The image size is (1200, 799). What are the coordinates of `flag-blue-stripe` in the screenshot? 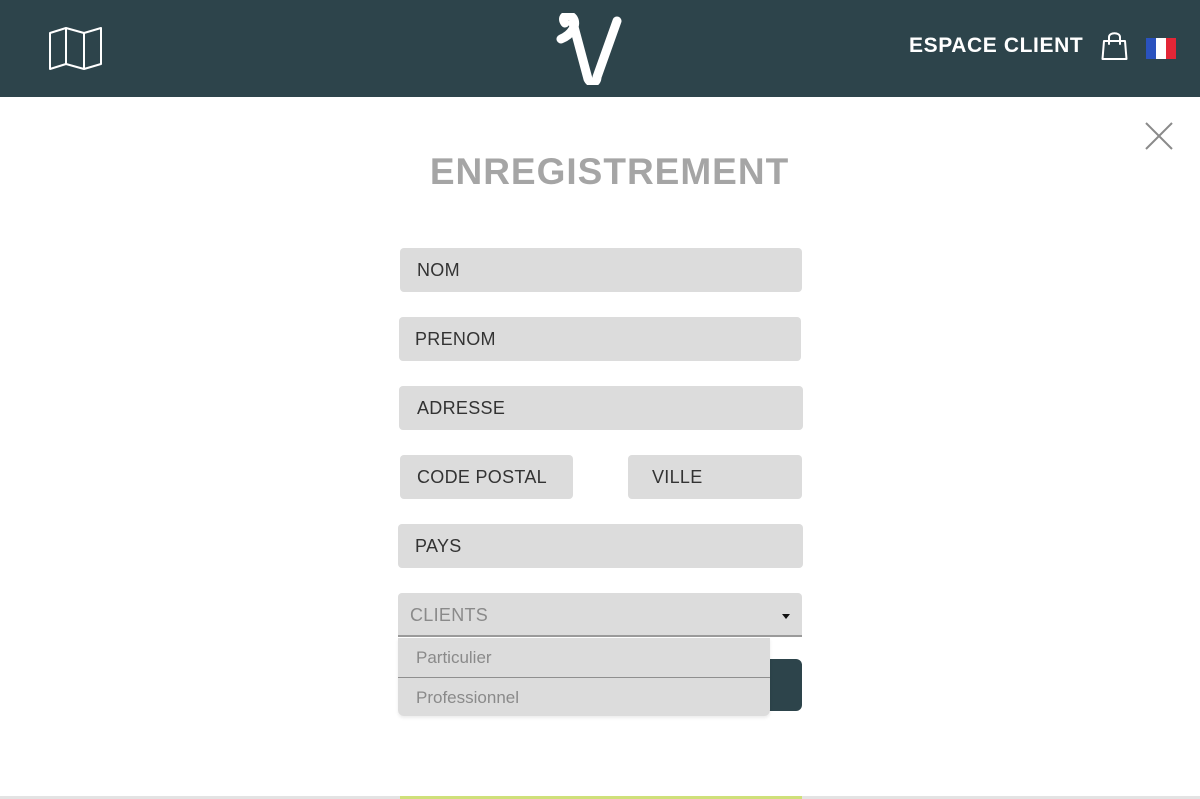 It's located at (1151, 48).